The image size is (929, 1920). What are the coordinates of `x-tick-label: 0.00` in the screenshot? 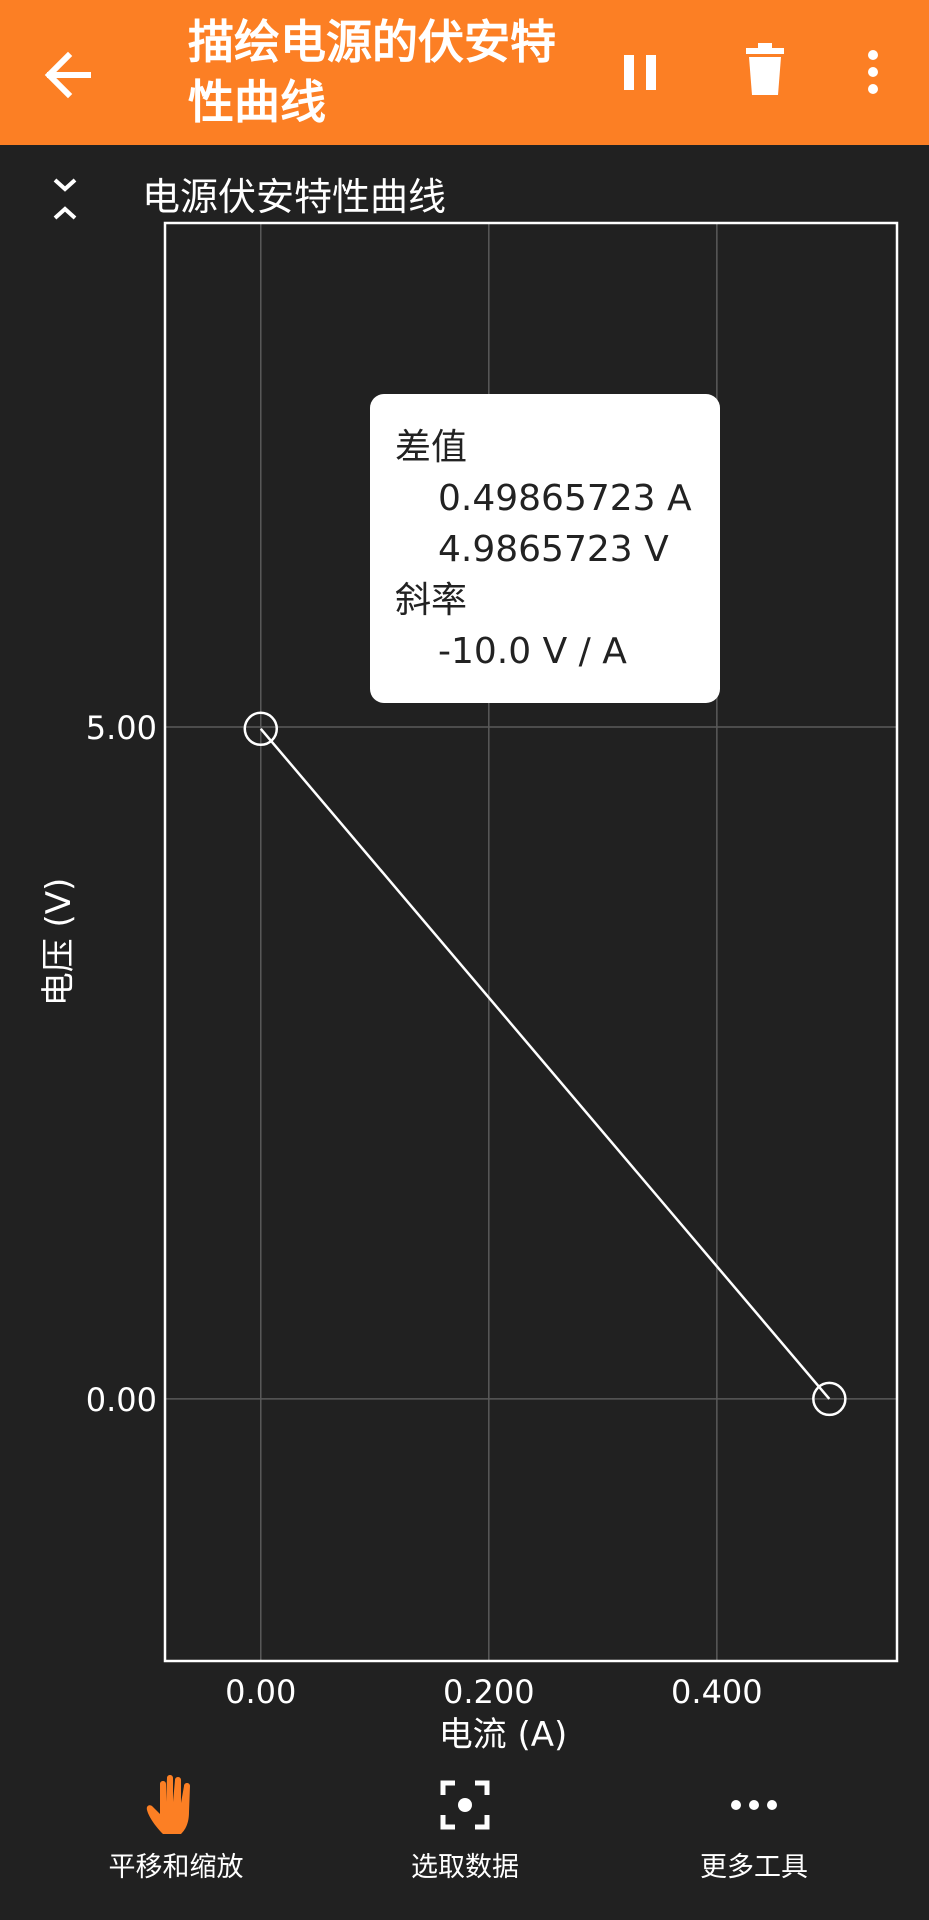 It's located at (260, 1692).